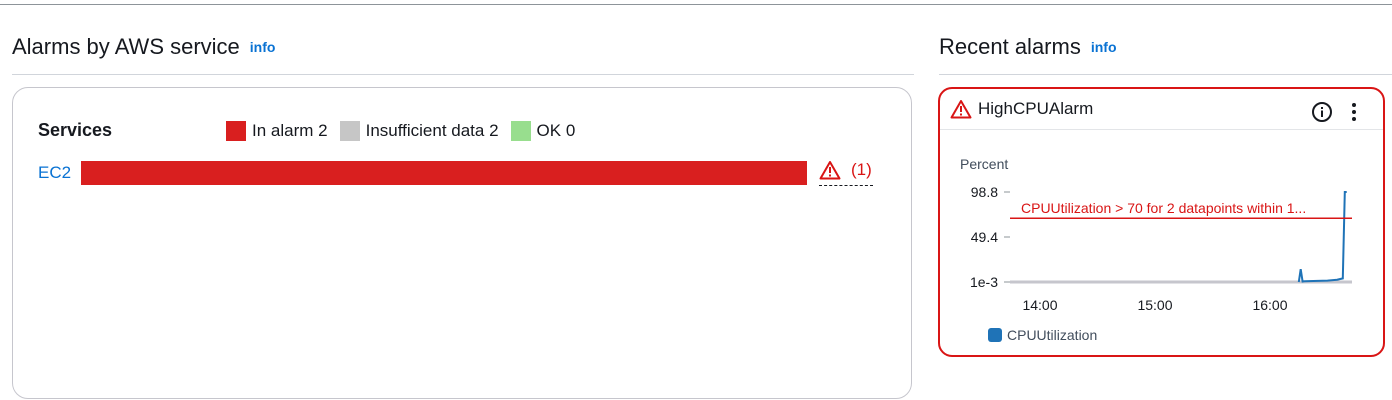 This screenshot has width=1392, height=400. I want to click on top-divider, so click(696, 4).